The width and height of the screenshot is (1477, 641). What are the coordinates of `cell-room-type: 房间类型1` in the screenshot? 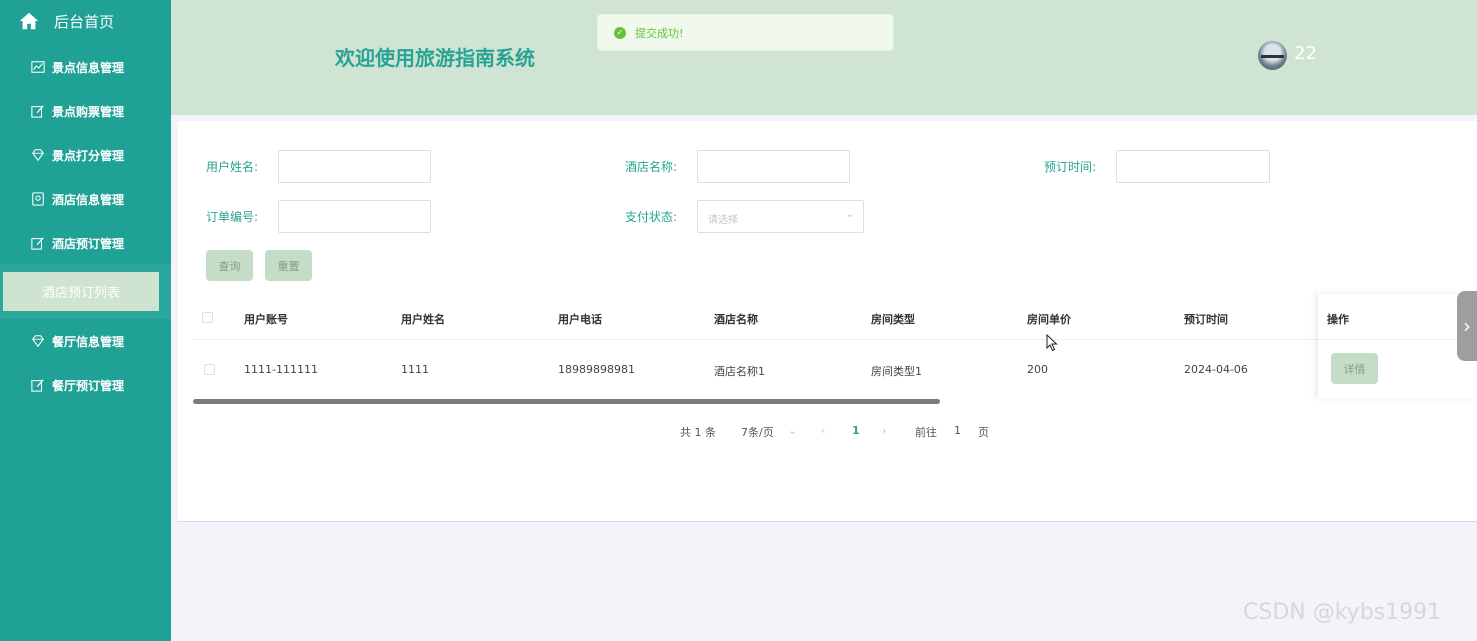 It's located at (896, 371).